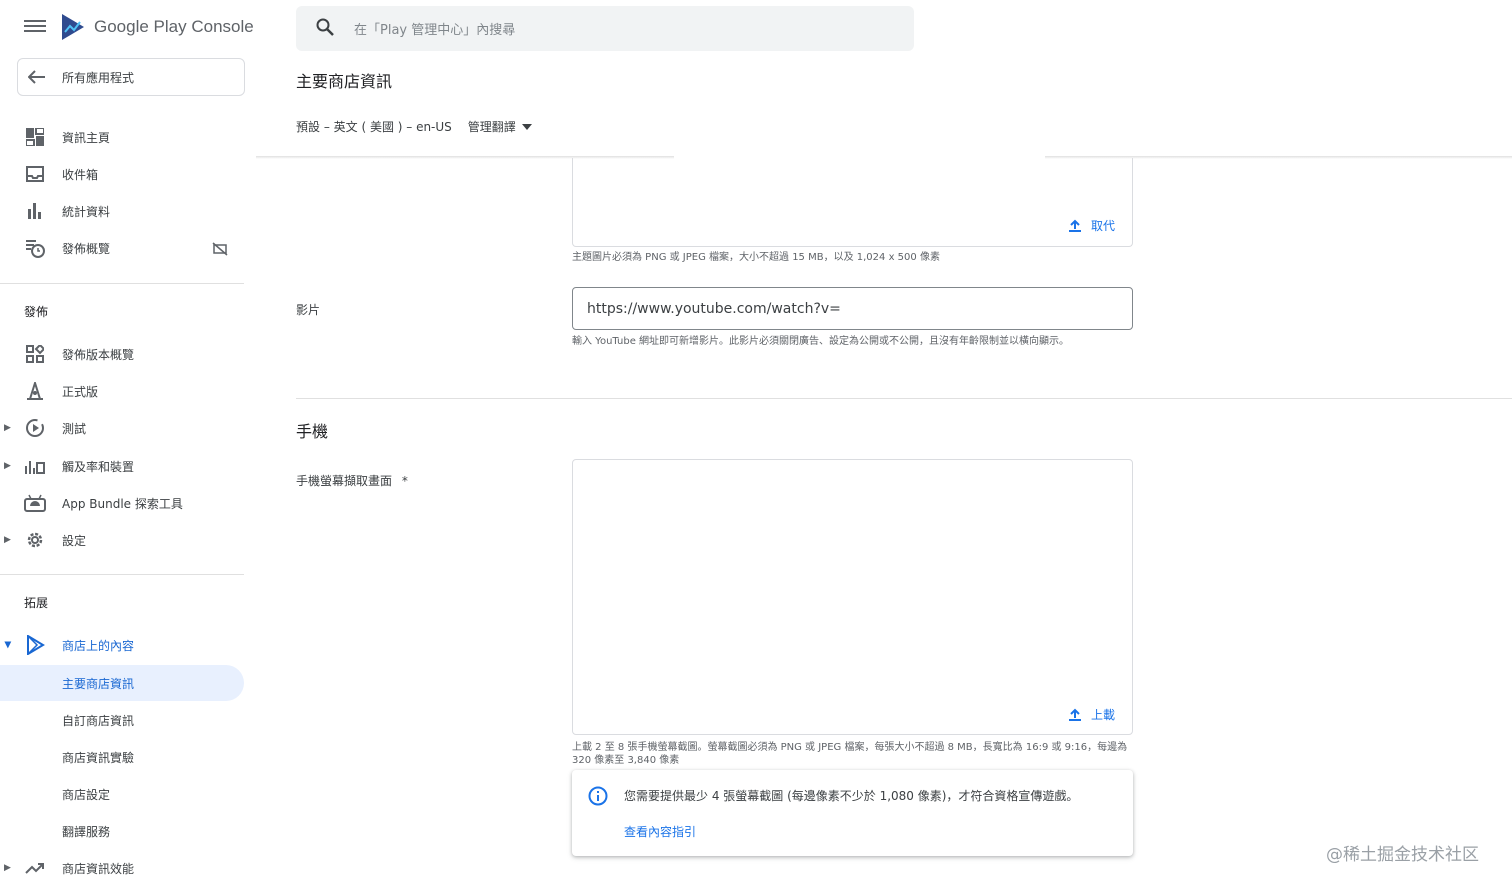 The width and height of the screenshot is (1512, 886). I want to click on replace-feature-graphic-button: 取代, so click(1091, 225).